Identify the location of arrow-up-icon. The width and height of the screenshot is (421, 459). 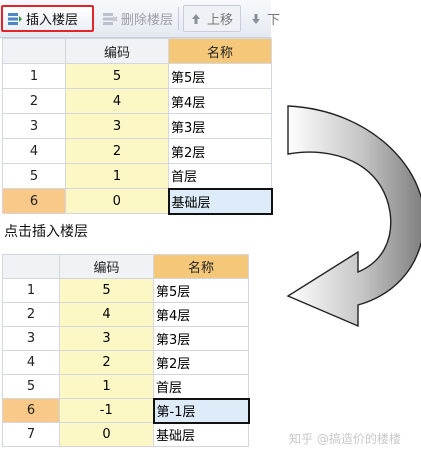
(196, 19).